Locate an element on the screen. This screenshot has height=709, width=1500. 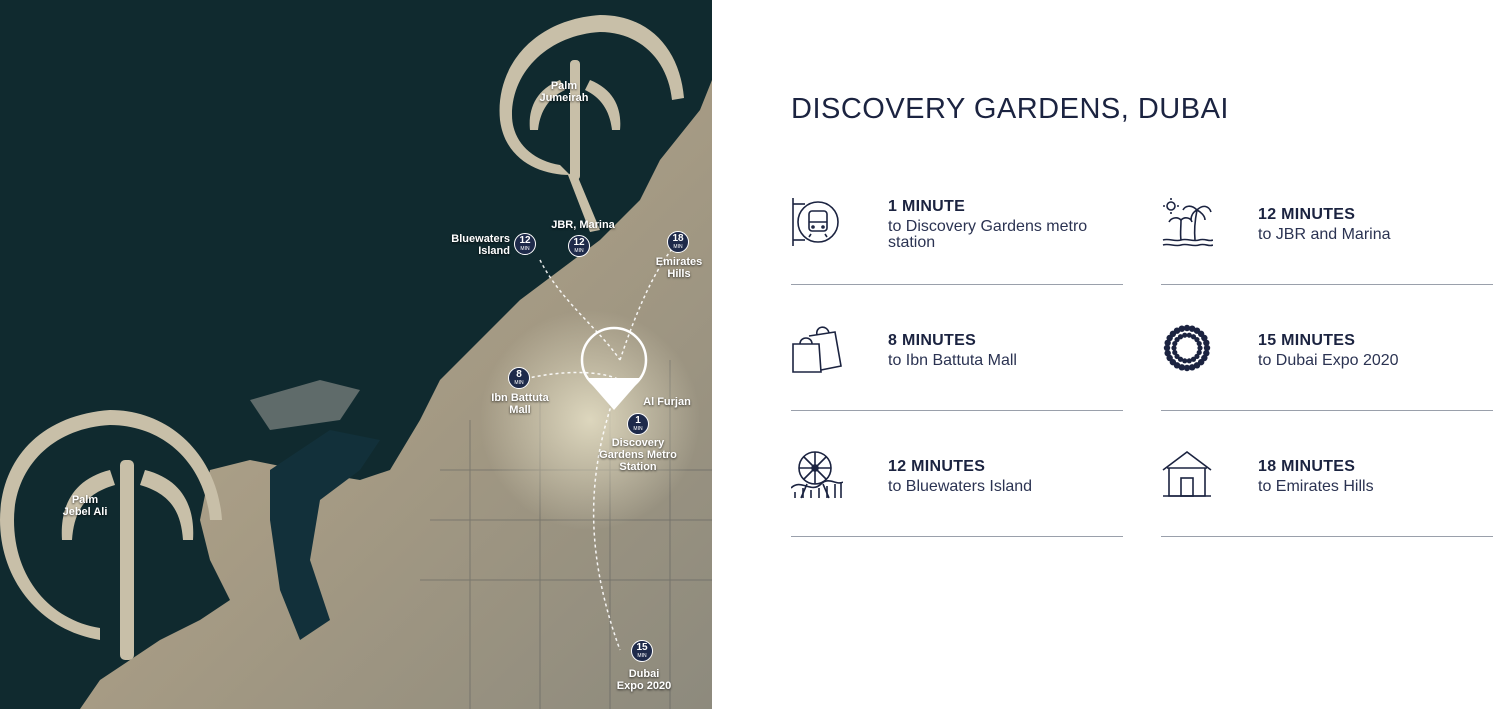
beach-palm-icon is located at coordinates (1187, 222).